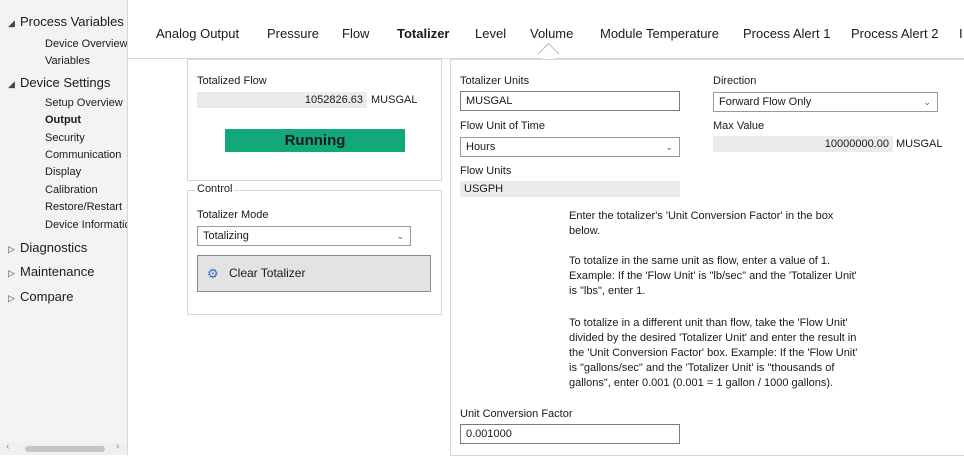 This screenshot has width=964, height=456. I want to click on totalizer-units-input: MUSGAL, so click(570, 101).